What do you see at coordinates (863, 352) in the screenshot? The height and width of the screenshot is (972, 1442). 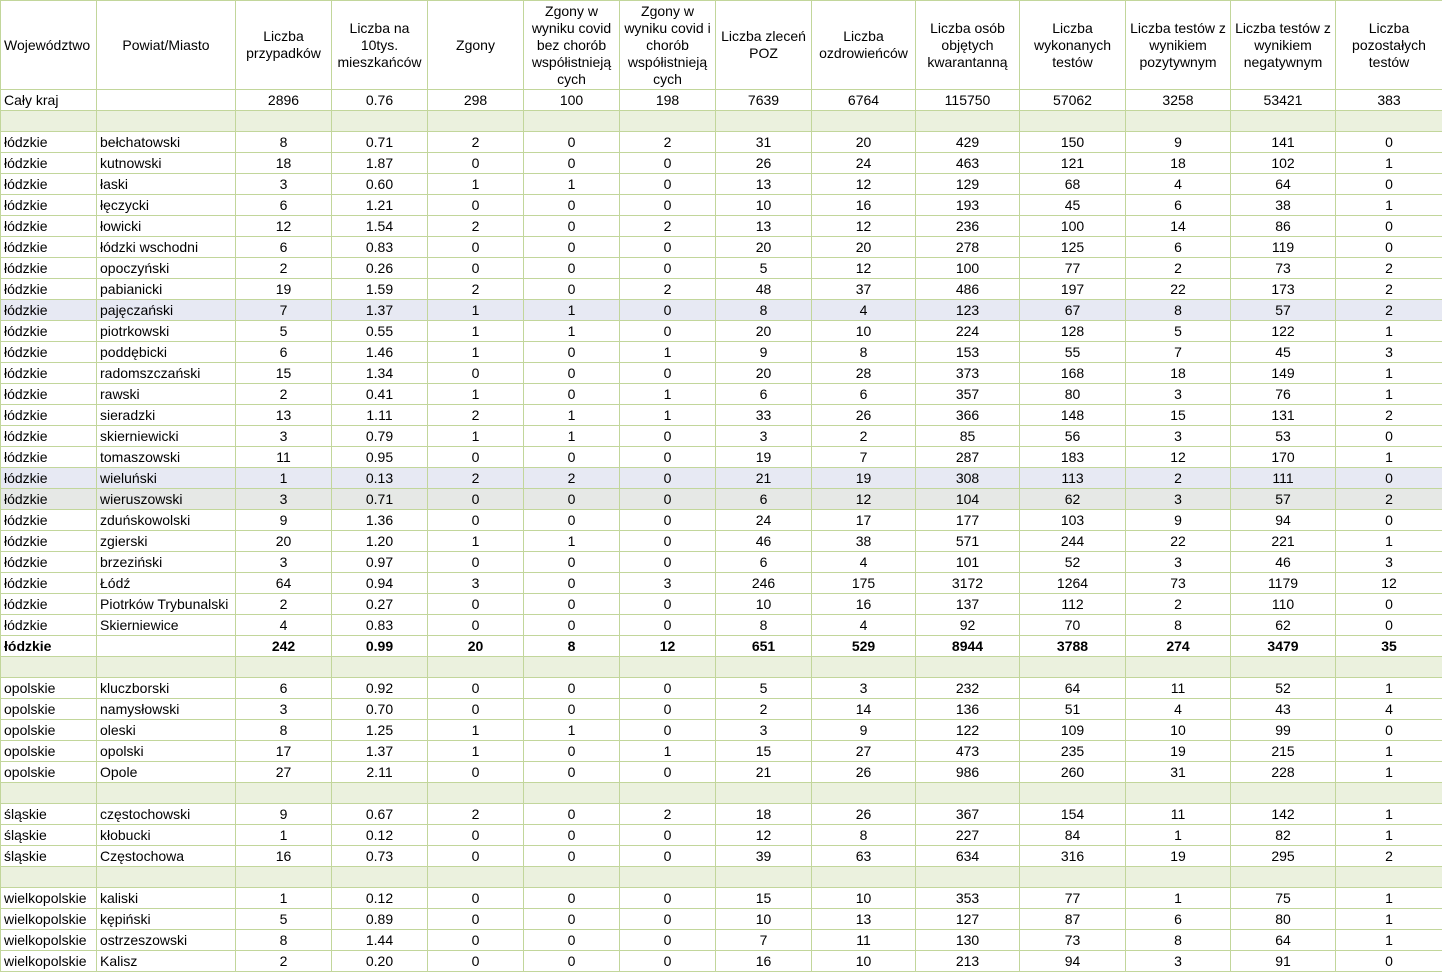 I see `value-cell: 8` at bounding box center [863, 352].